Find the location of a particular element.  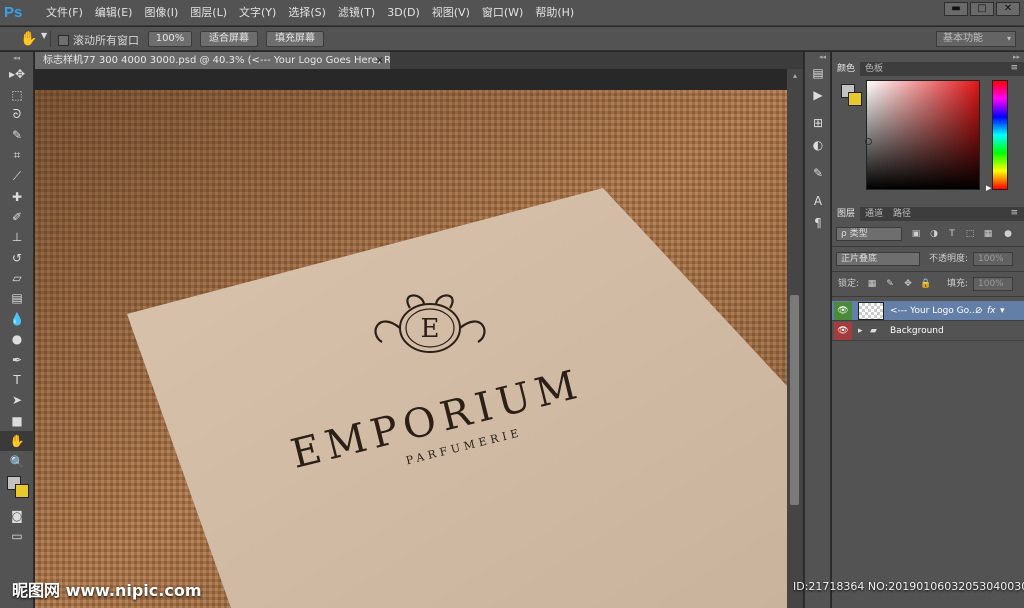

layer-filter-kind-select: ρ 类型 is located at coordinates (869, 234).